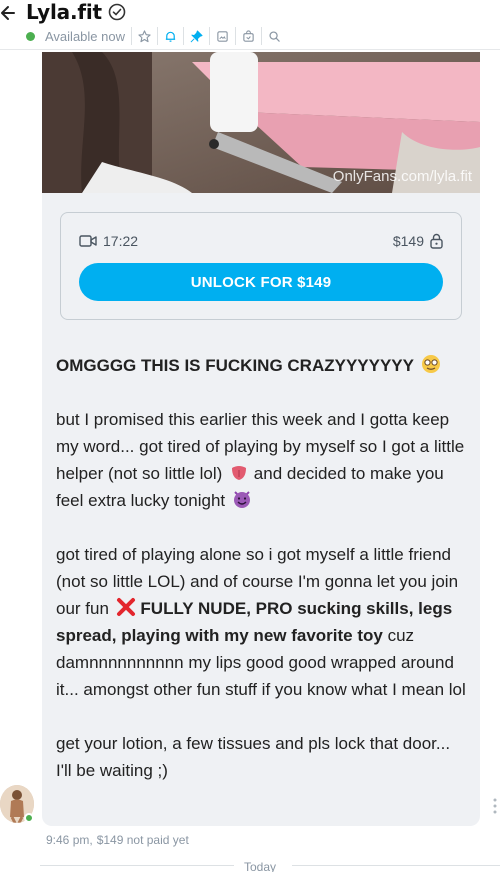  I want to click on divider-line-left, so click(137, 865).